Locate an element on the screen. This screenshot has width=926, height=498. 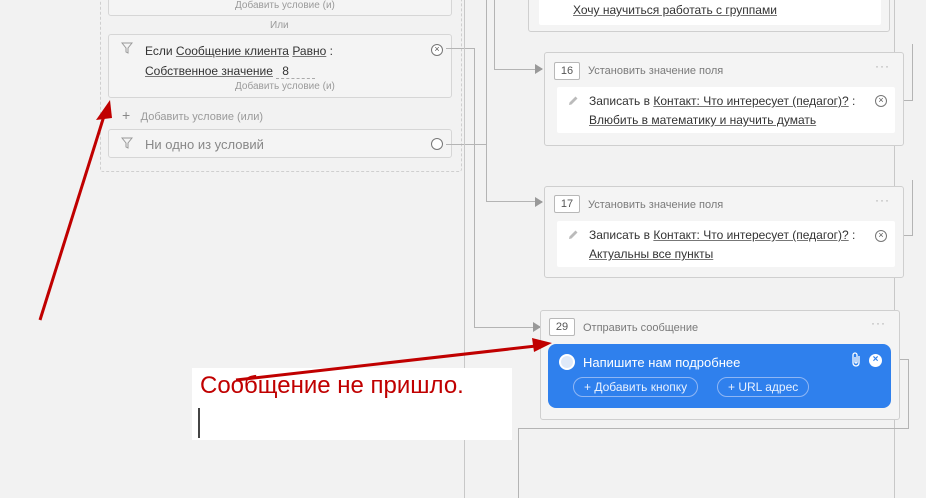
red-arrow-left is located at coordinates (72, 218).